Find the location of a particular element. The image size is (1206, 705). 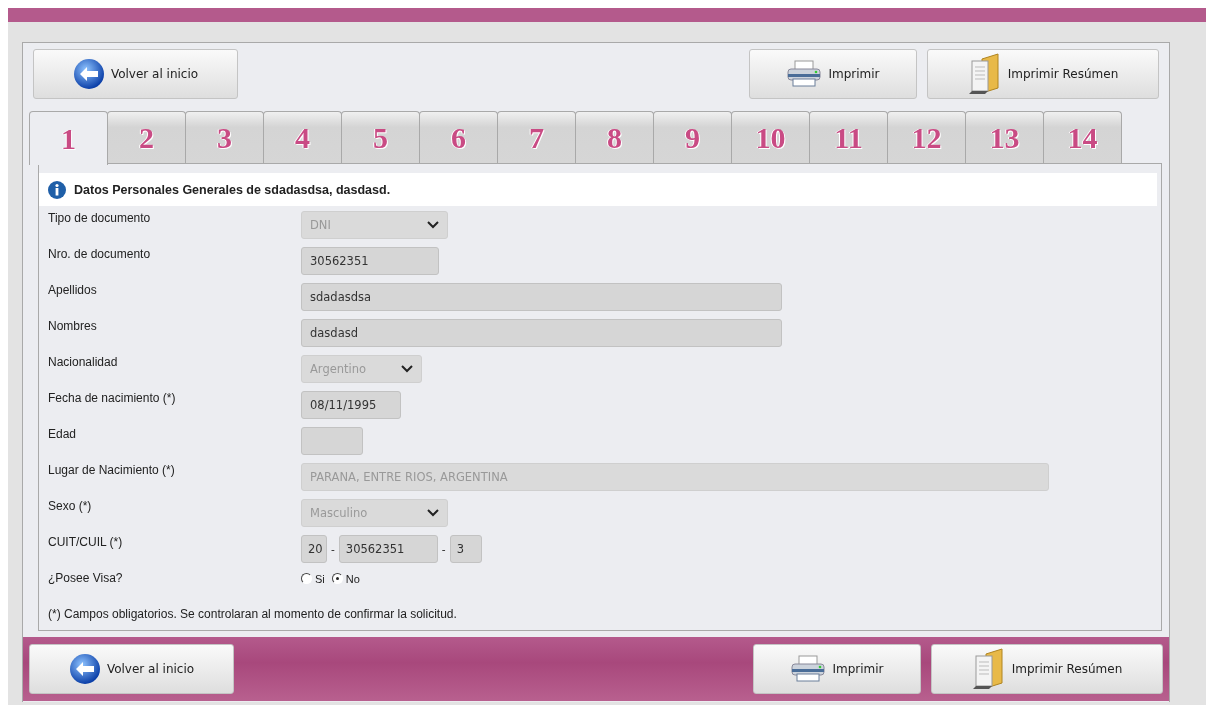

text-field: dasdasd is located at coordinates (541, 333).